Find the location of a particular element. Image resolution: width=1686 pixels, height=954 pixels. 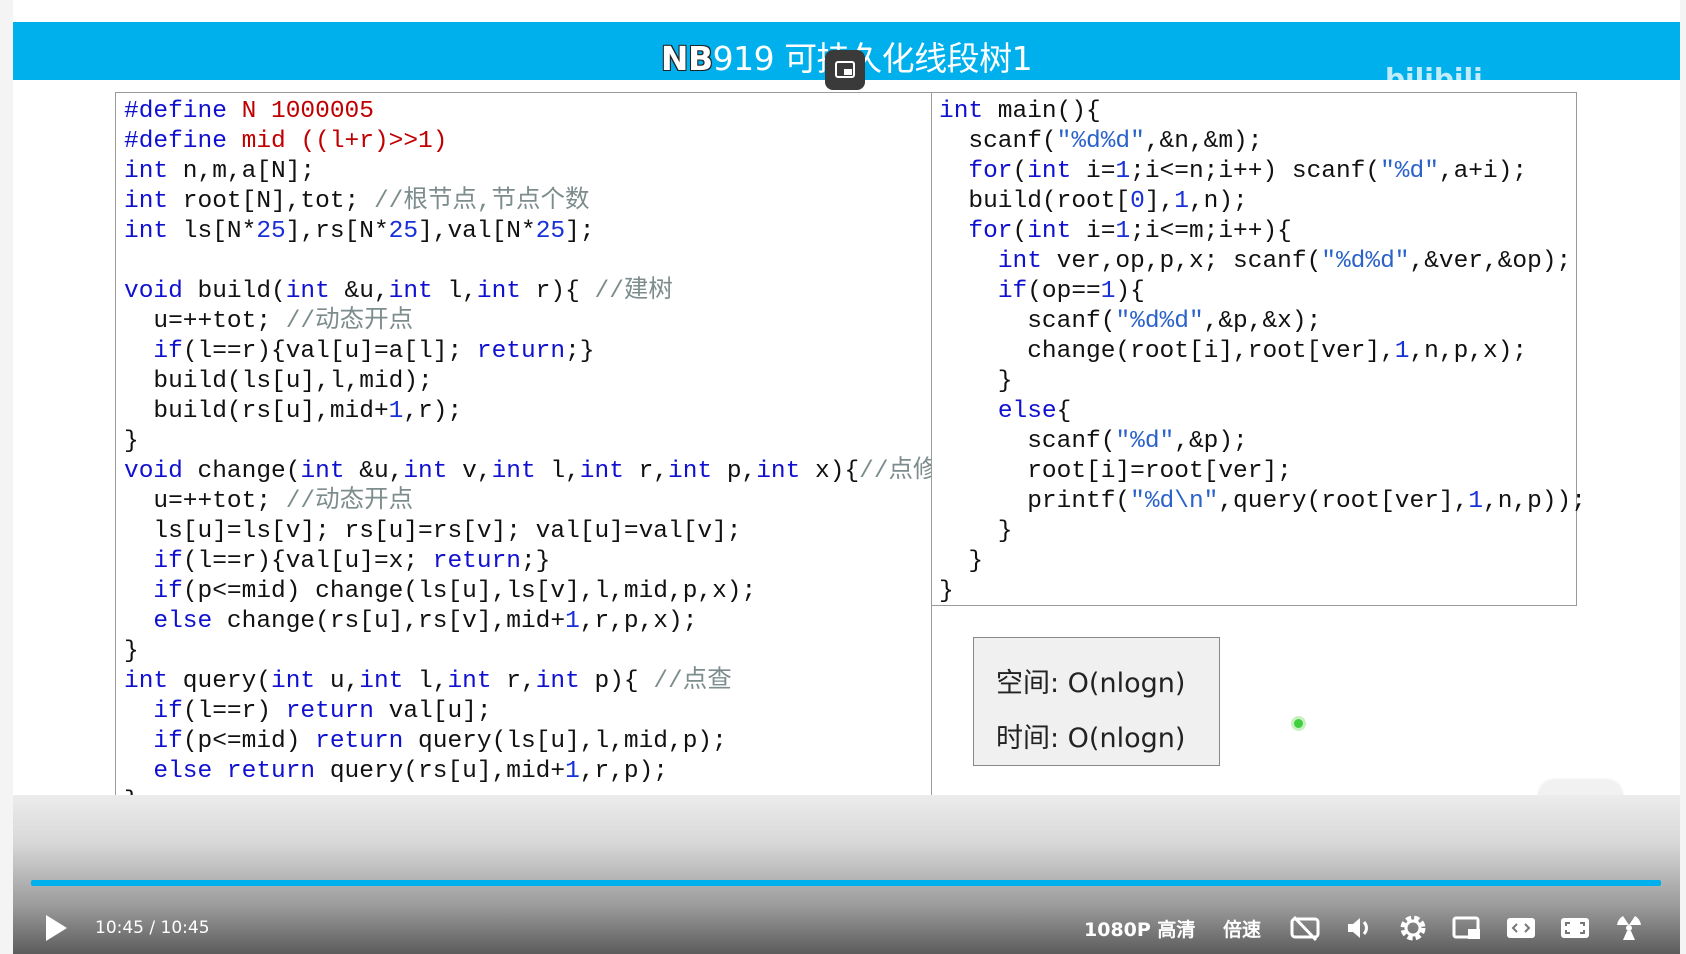

code-line: int ver,op,p,x; scanf("%d%d",&ver,&op); is located at coordinates (1257, 262).